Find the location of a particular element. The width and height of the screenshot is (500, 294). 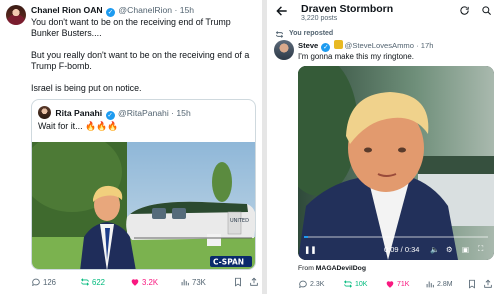

pip-icon: ▣ is located at coordinates (465, 249).